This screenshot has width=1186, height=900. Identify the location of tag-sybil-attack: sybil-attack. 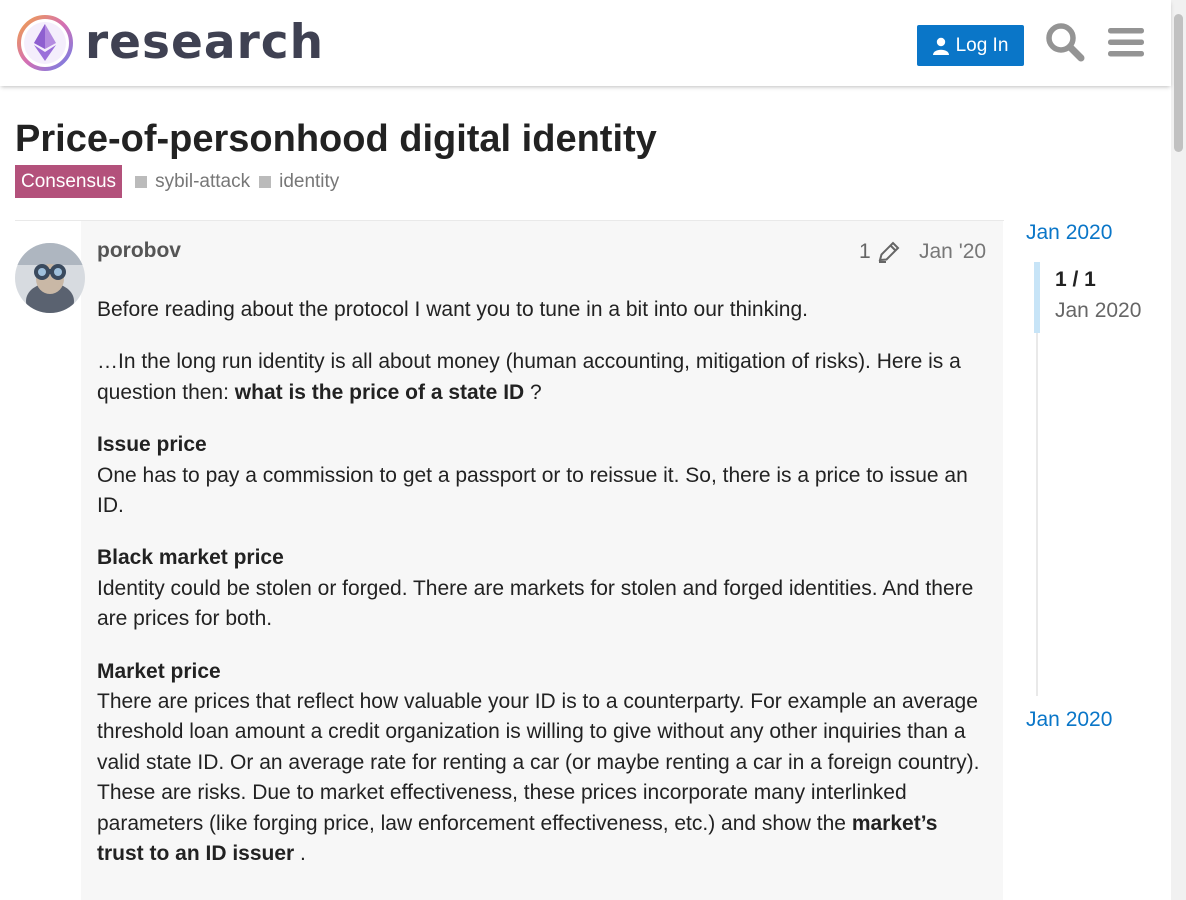
(192, 182).